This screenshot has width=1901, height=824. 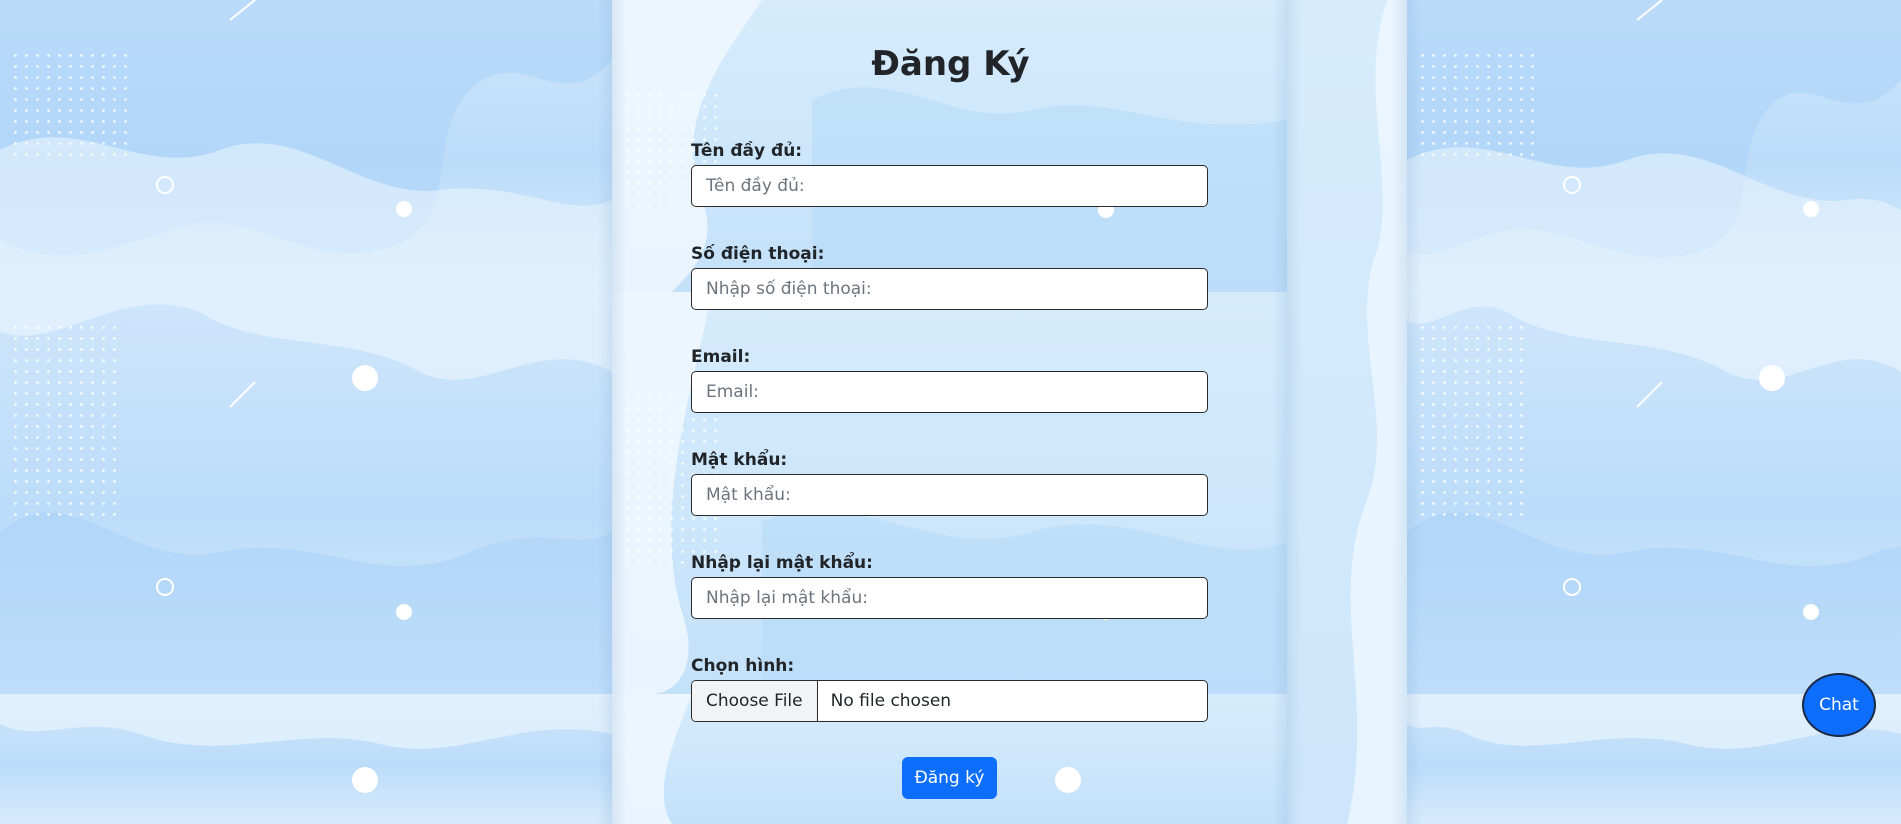 I want to click on register-submit-button: Đăng ký, so click(x=949, y=778).